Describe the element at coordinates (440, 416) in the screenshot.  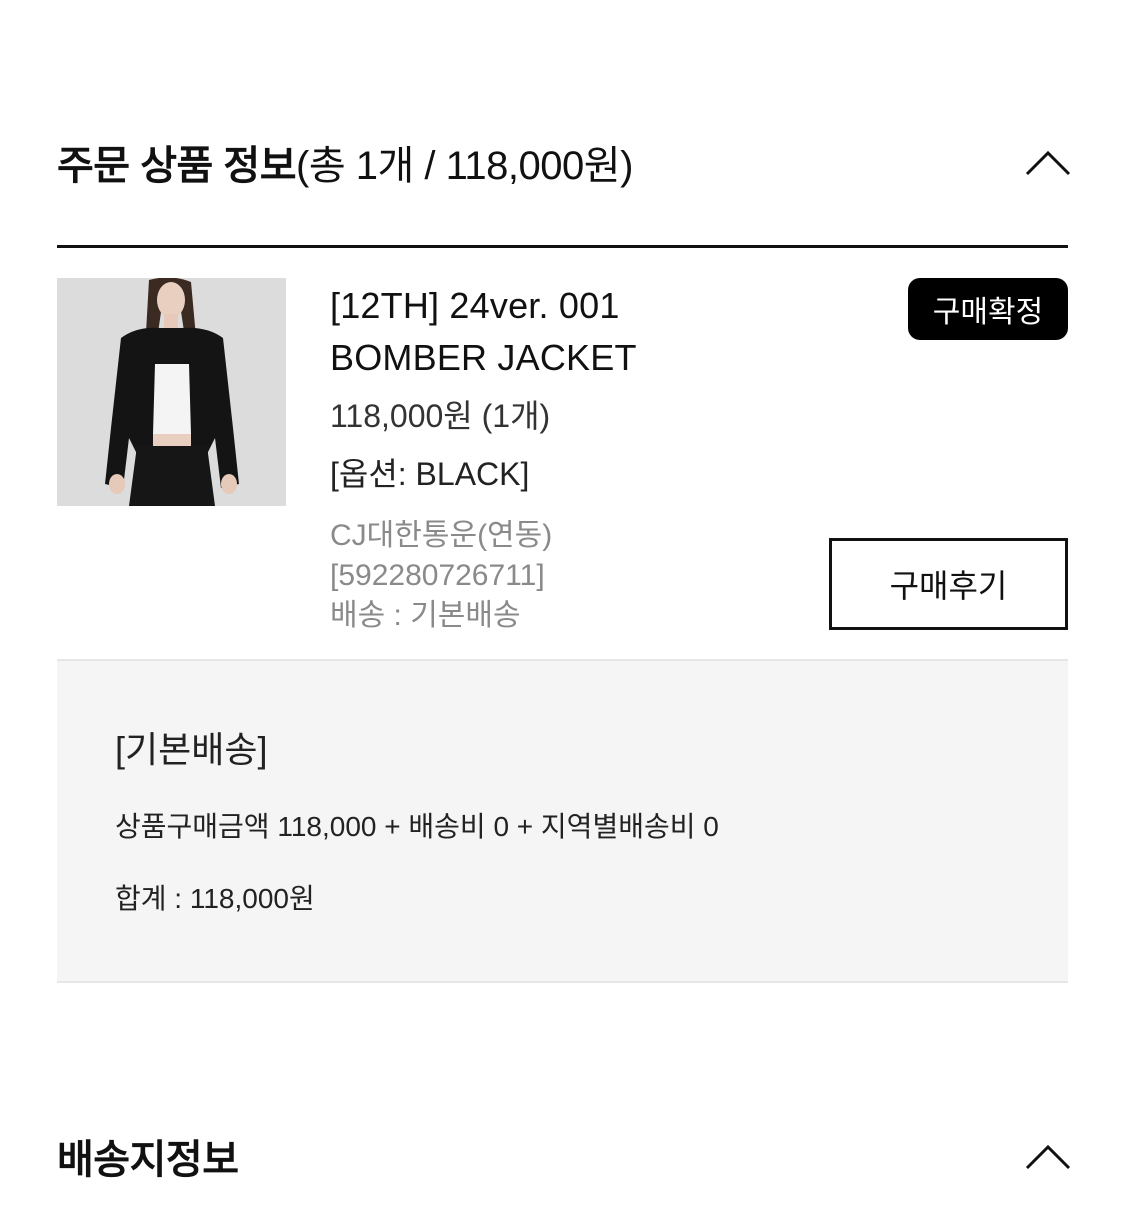
I see `product-price: 118,000원 (1개)` at that location.